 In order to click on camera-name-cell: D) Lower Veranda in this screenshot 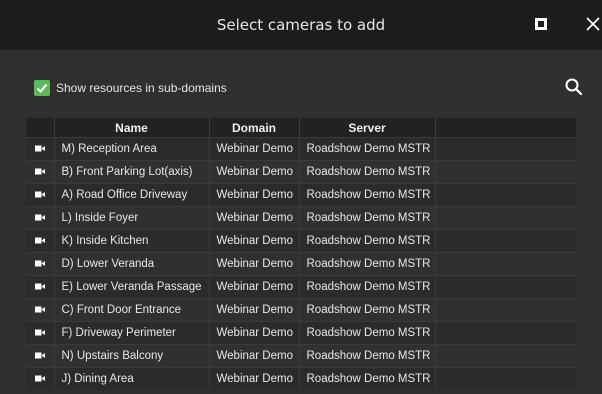, I will do `click(132, 264)`.